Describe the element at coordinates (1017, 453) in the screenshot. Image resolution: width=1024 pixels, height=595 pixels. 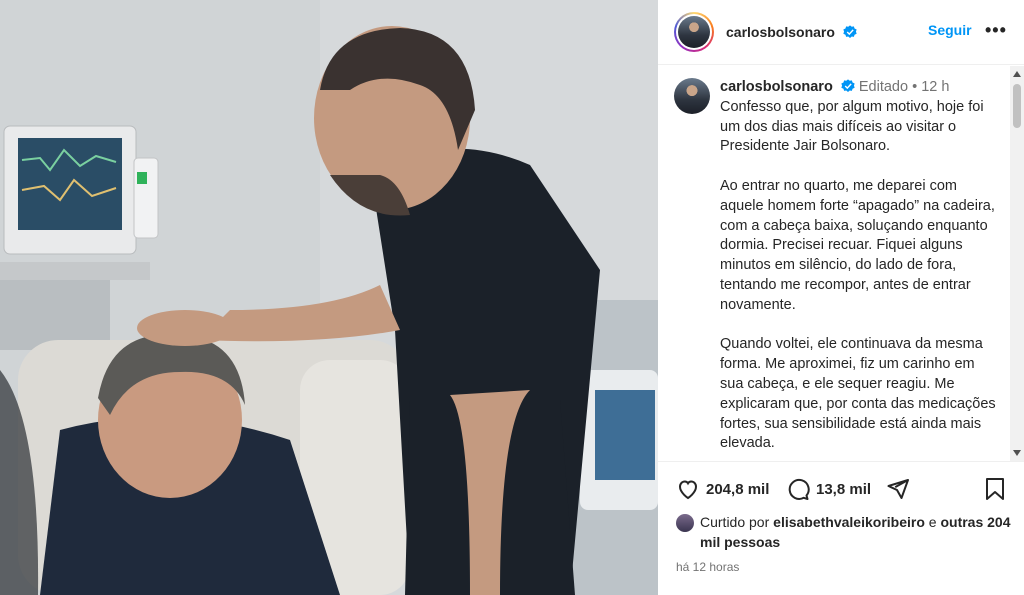
I see `scroll-down-arrow-icon` at that location.